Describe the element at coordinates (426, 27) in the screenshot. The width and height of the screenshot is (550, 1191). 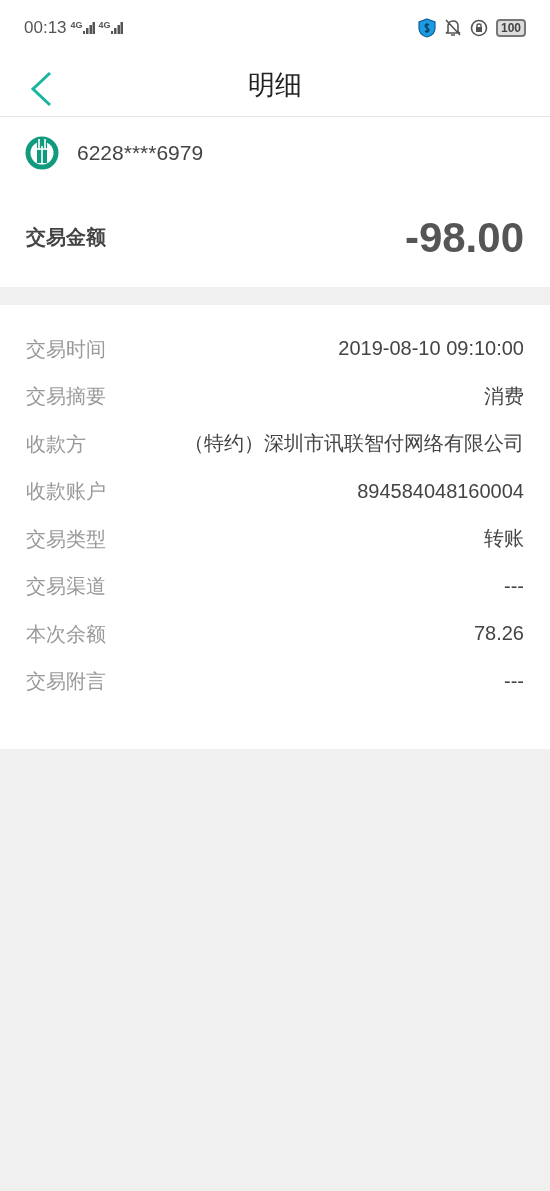
I see `shield-icon` at that location.